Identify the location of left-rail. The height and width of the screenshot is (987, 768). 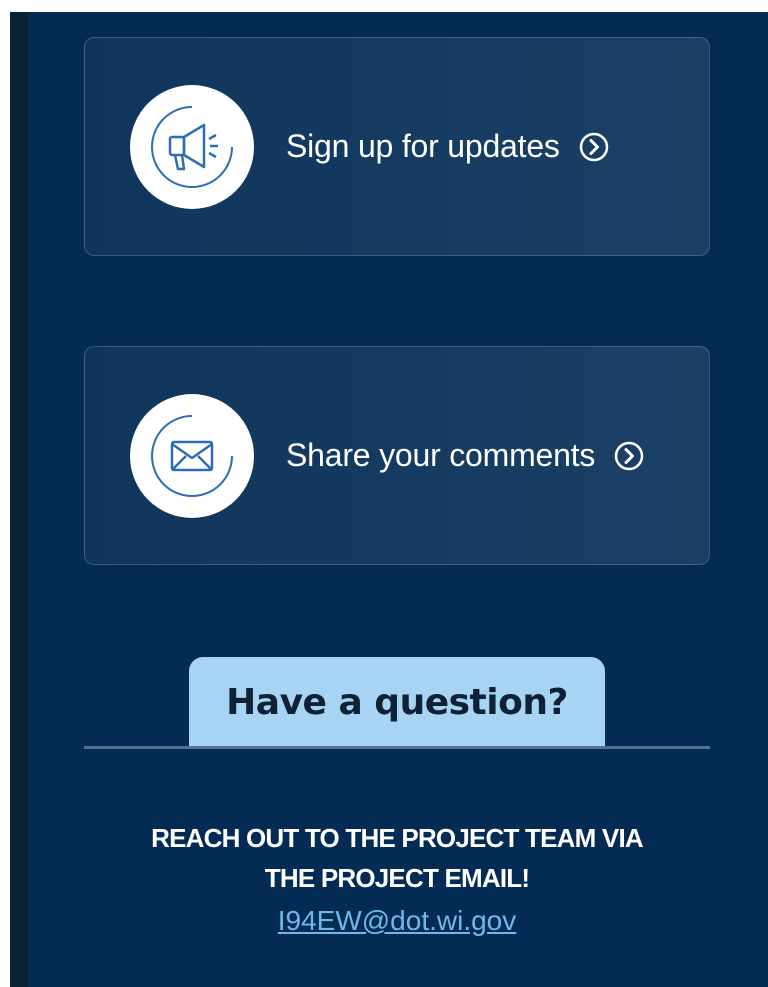
(19, 499).